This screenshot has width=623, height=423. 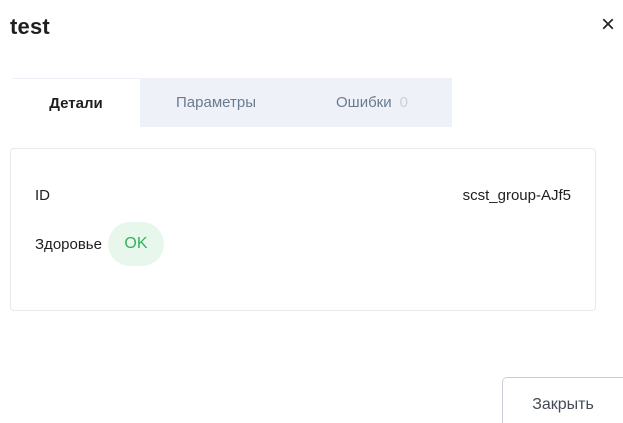 I want to click on close-icon: ×, so click(x=608, y=25).